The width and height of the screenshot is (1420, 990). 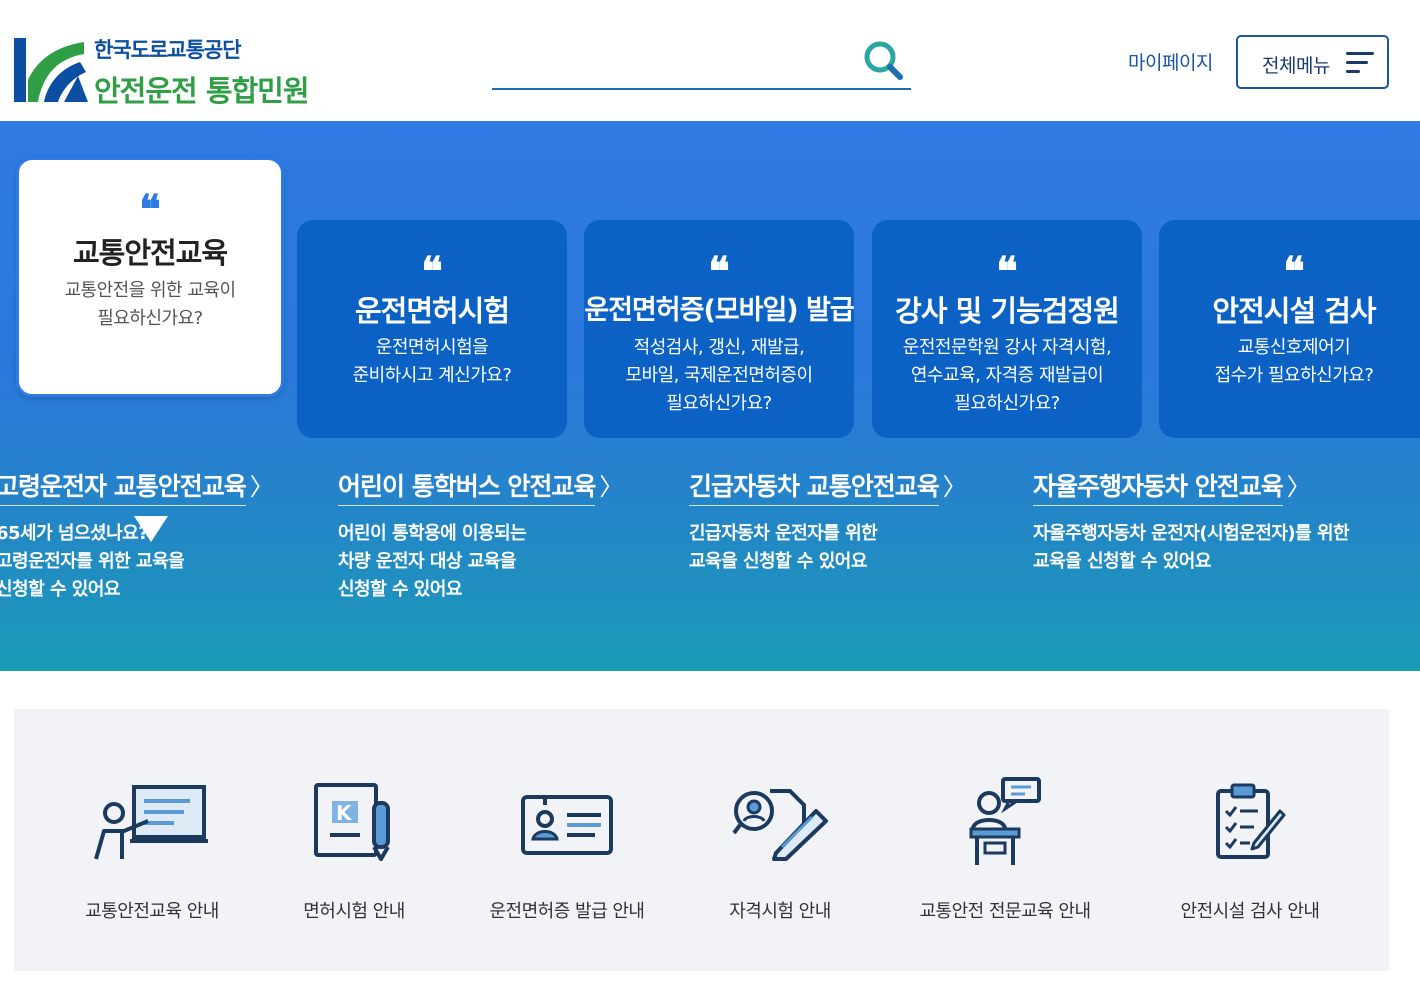 I want to click on card-desc: 운전전문학원 강사 자격시험, 연수교육, 자격증 재발급이 필요하신가요?, so click(x=1007, y=375).